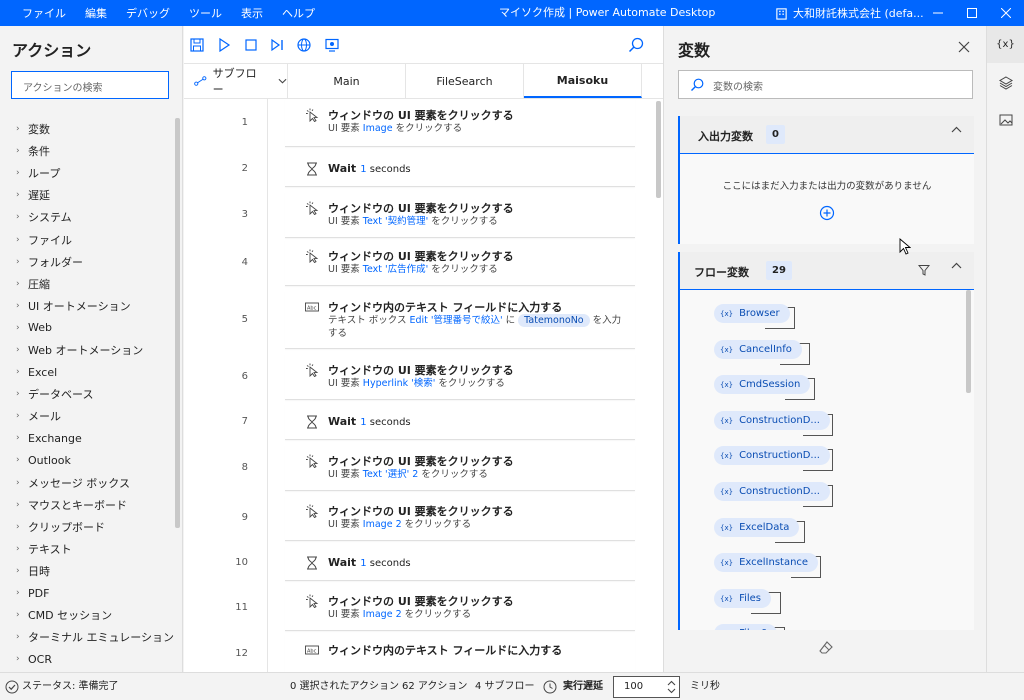 The width and height of the screenshot is (1024, 700). Describe the element at coordinates (758, 349) in the screenshot. I see `variable-chip: {x} CancelInfo` at that location.